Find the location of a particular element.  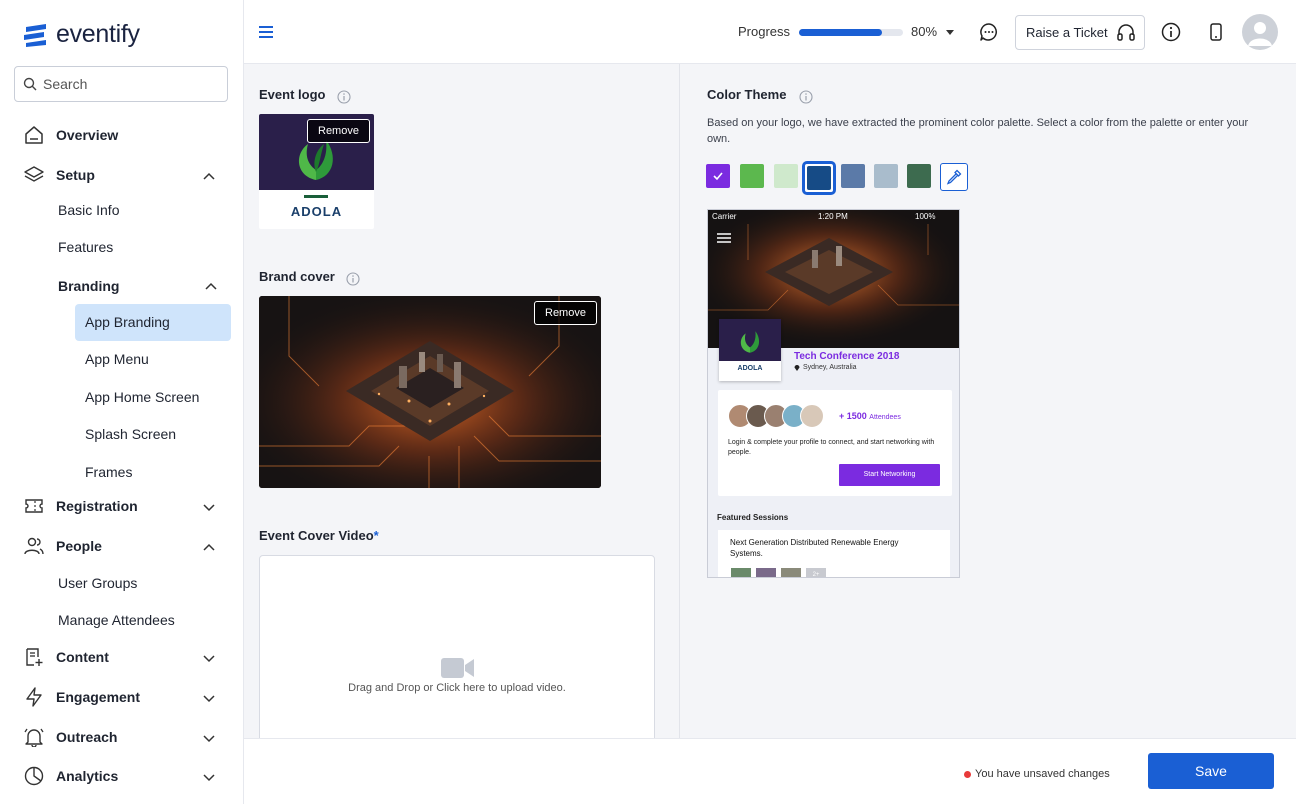

raise-ticket-button: Raise a Ticket is located at coordinates (1080, 32).